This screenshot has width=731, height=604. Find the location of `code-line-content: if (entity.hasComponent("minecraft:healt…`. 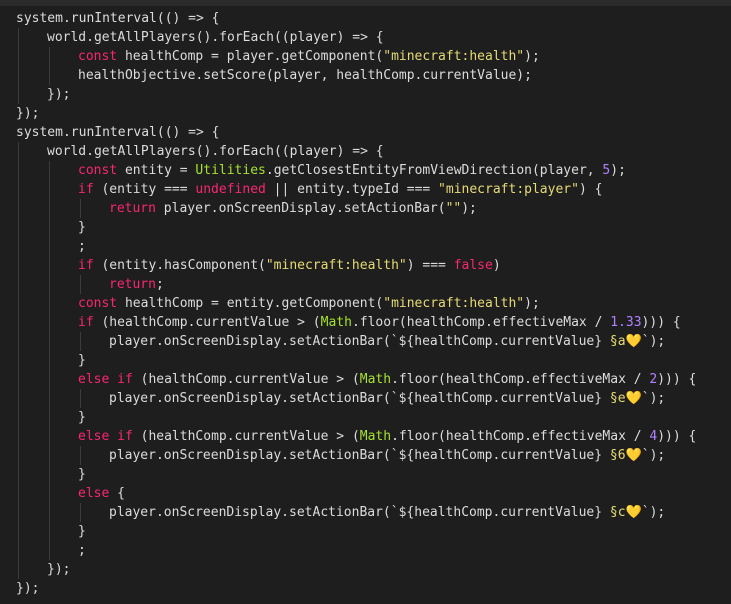

code-line-content: if (entity.hasComponent("minecraft:healt… is located at coordinates (258, 265).